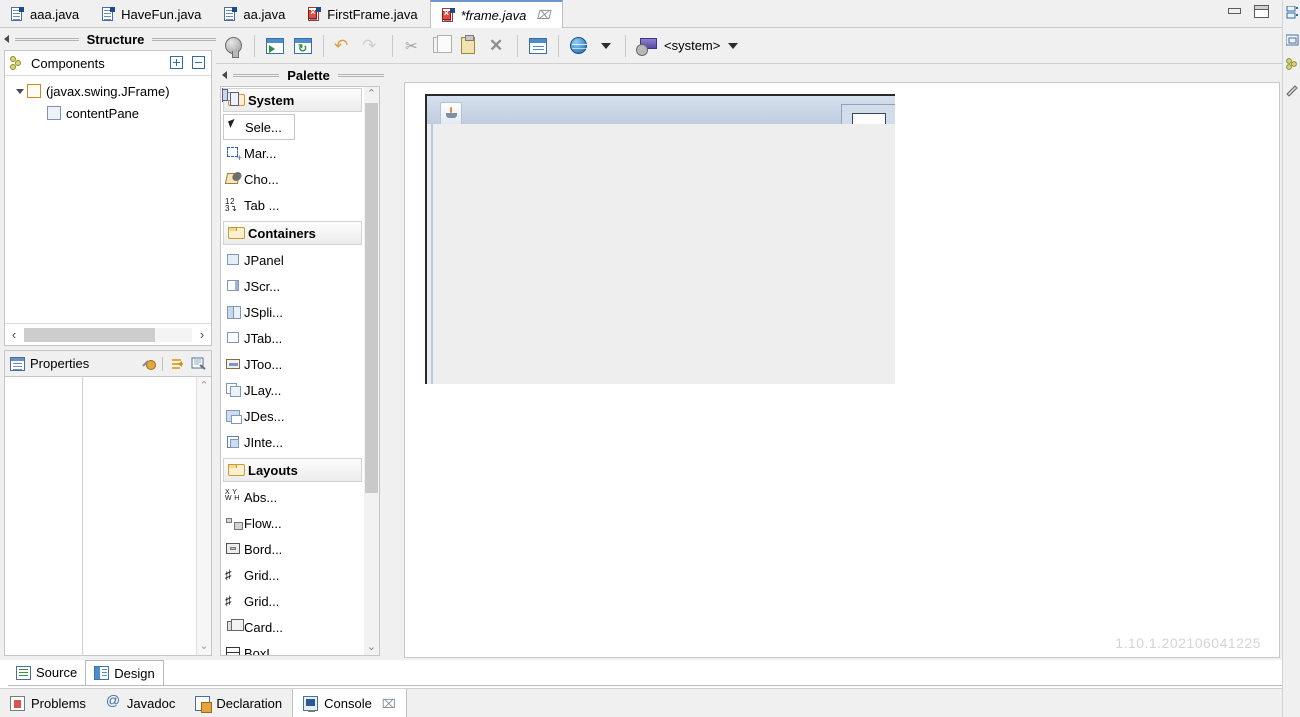 The image size is (1300, 717). Describe the element at coordinates (249, 703) in the screenshot. I see `bottom-tab-label: Declaration` at that location.